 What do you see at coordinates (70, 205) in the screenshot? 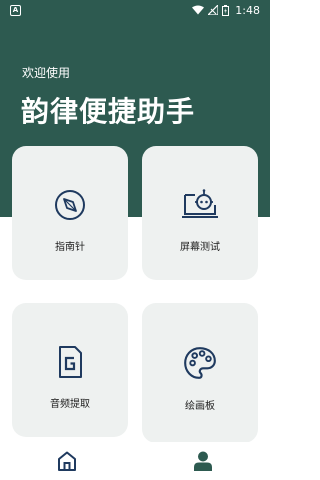
I see `compass-icon` at bounding box center [70, 205].